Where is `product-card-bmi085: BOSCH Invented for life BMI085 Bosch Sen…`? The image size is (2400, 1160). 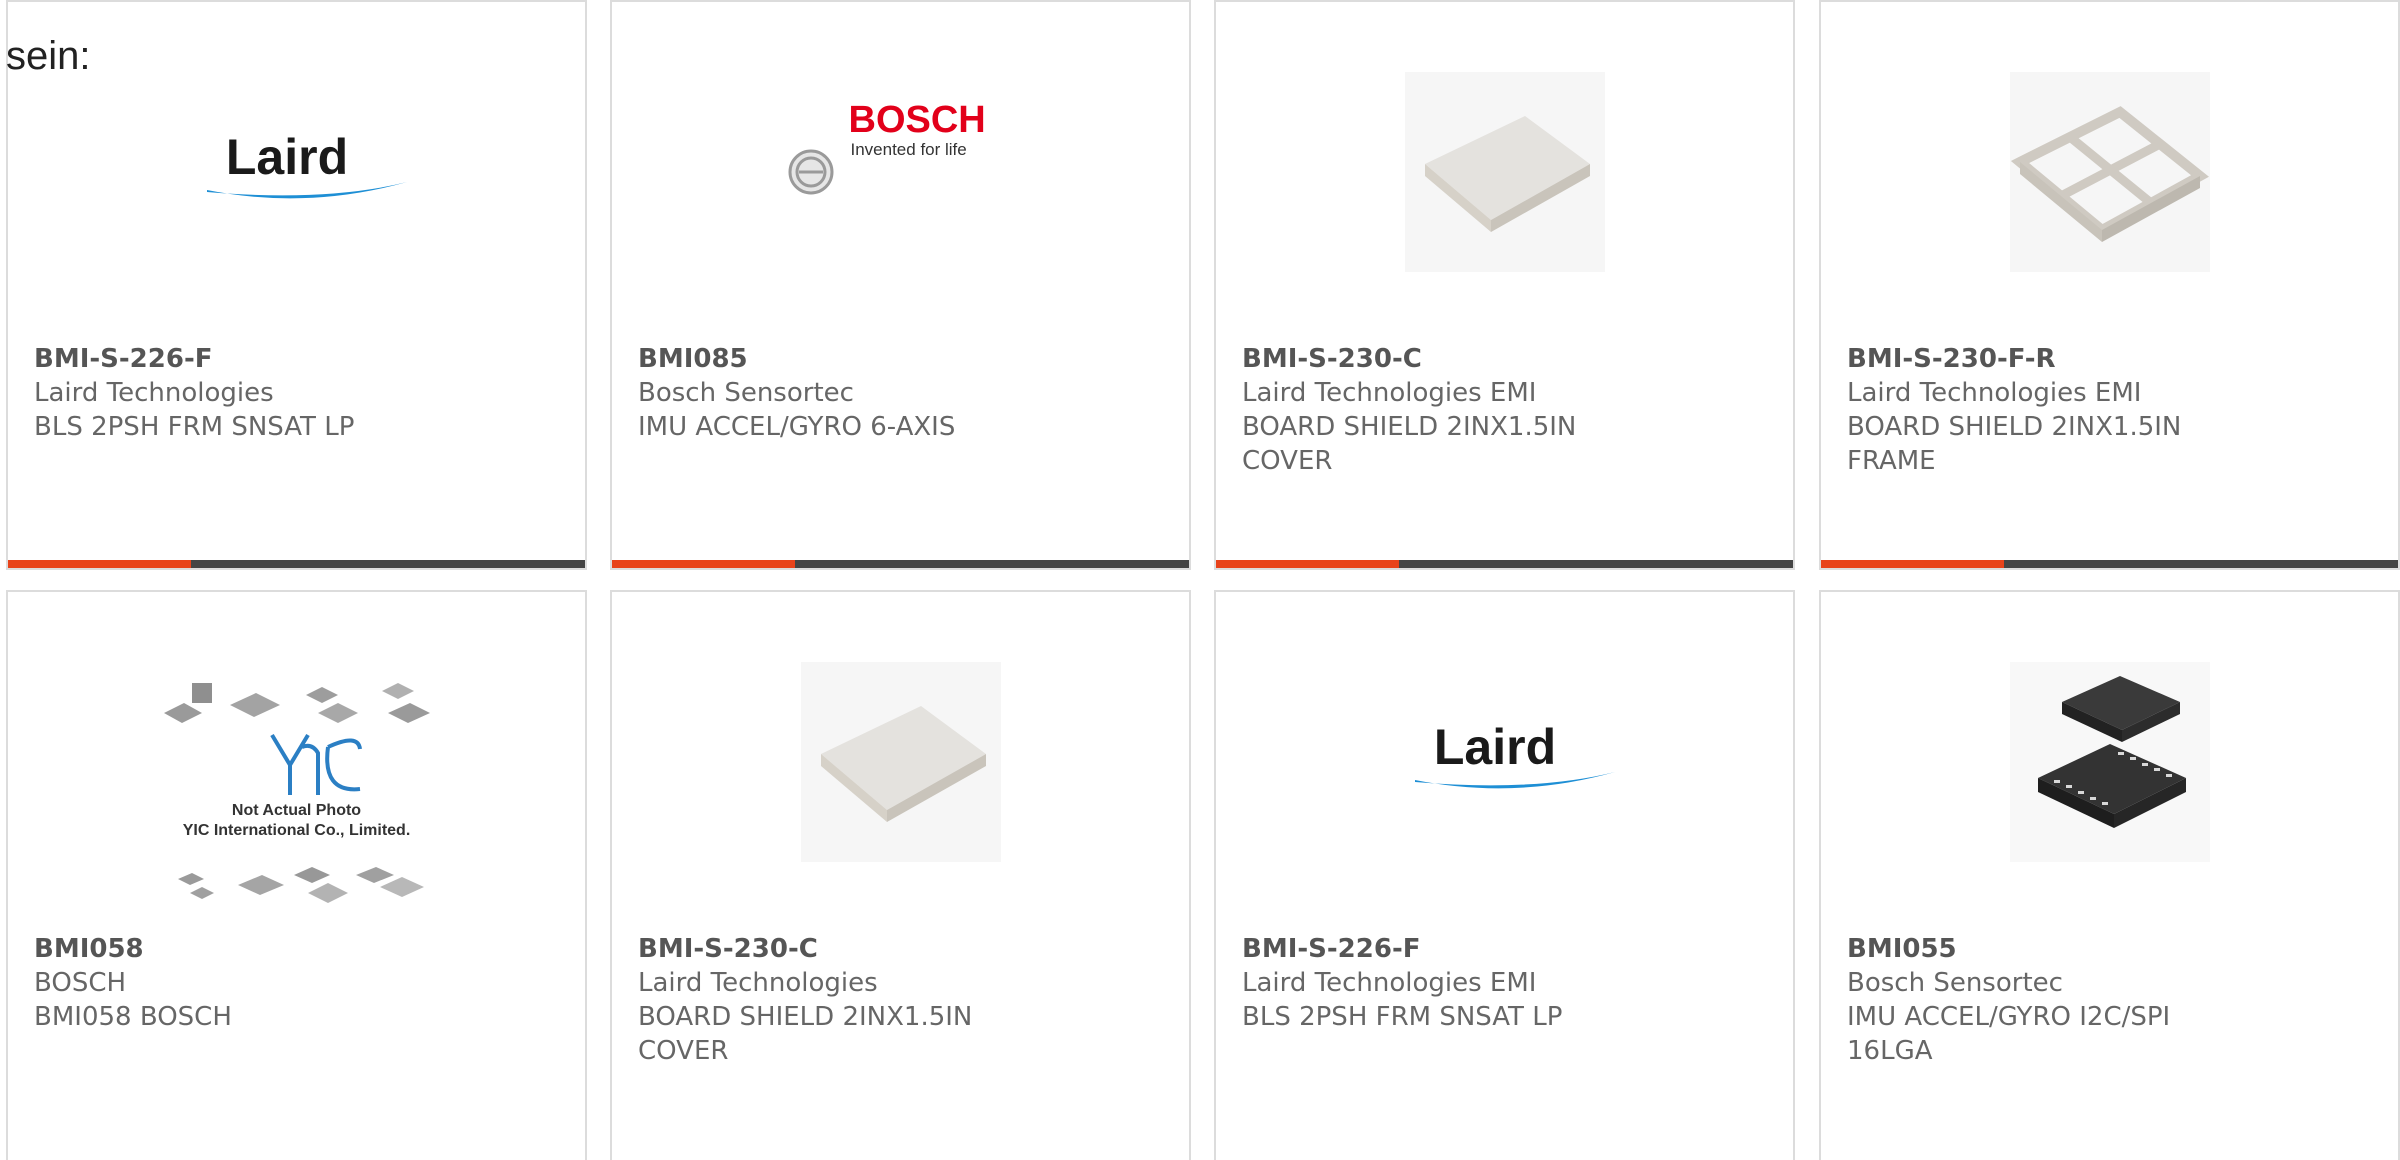 product-card-bmi085: BOSCH Invented for life BMI085 Bosch Sen… is located at coordinates (900, 285).